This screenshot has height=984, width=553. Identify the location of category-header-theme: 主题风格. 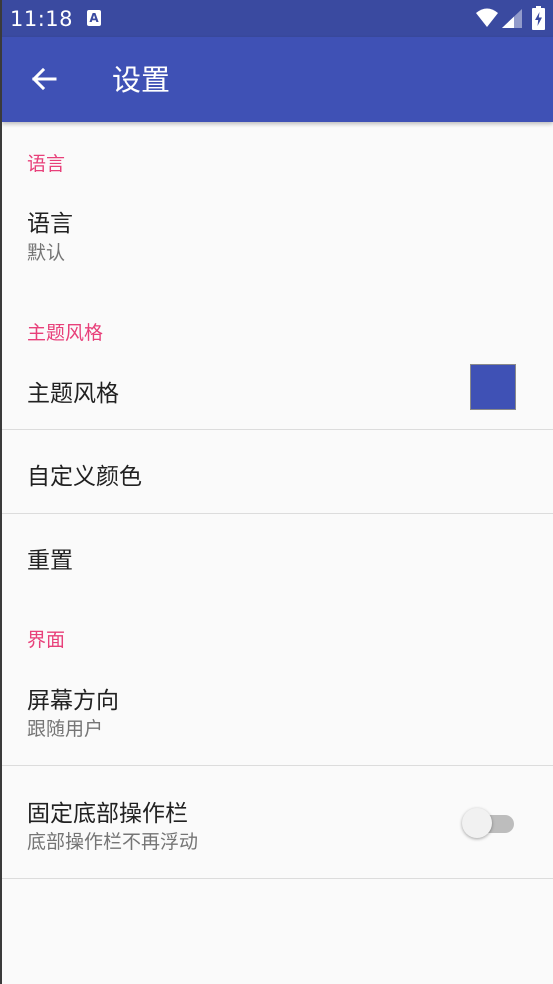
(65, 333).